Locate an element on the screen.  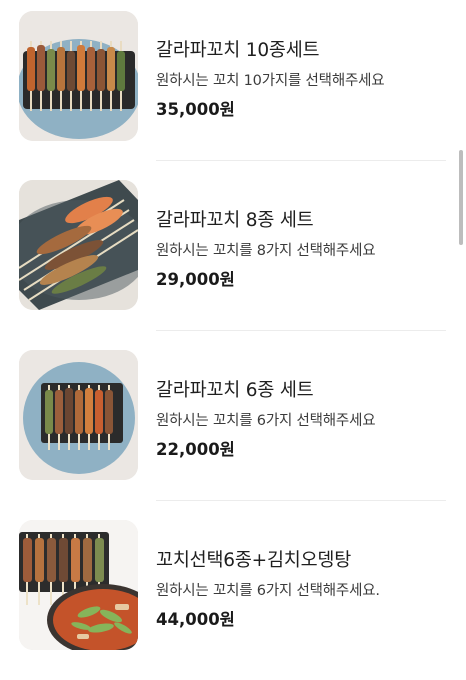
menu-item-description: 원하시는 꼬치 10가지를 선택해주세요 is located at coordinates (270, 81).